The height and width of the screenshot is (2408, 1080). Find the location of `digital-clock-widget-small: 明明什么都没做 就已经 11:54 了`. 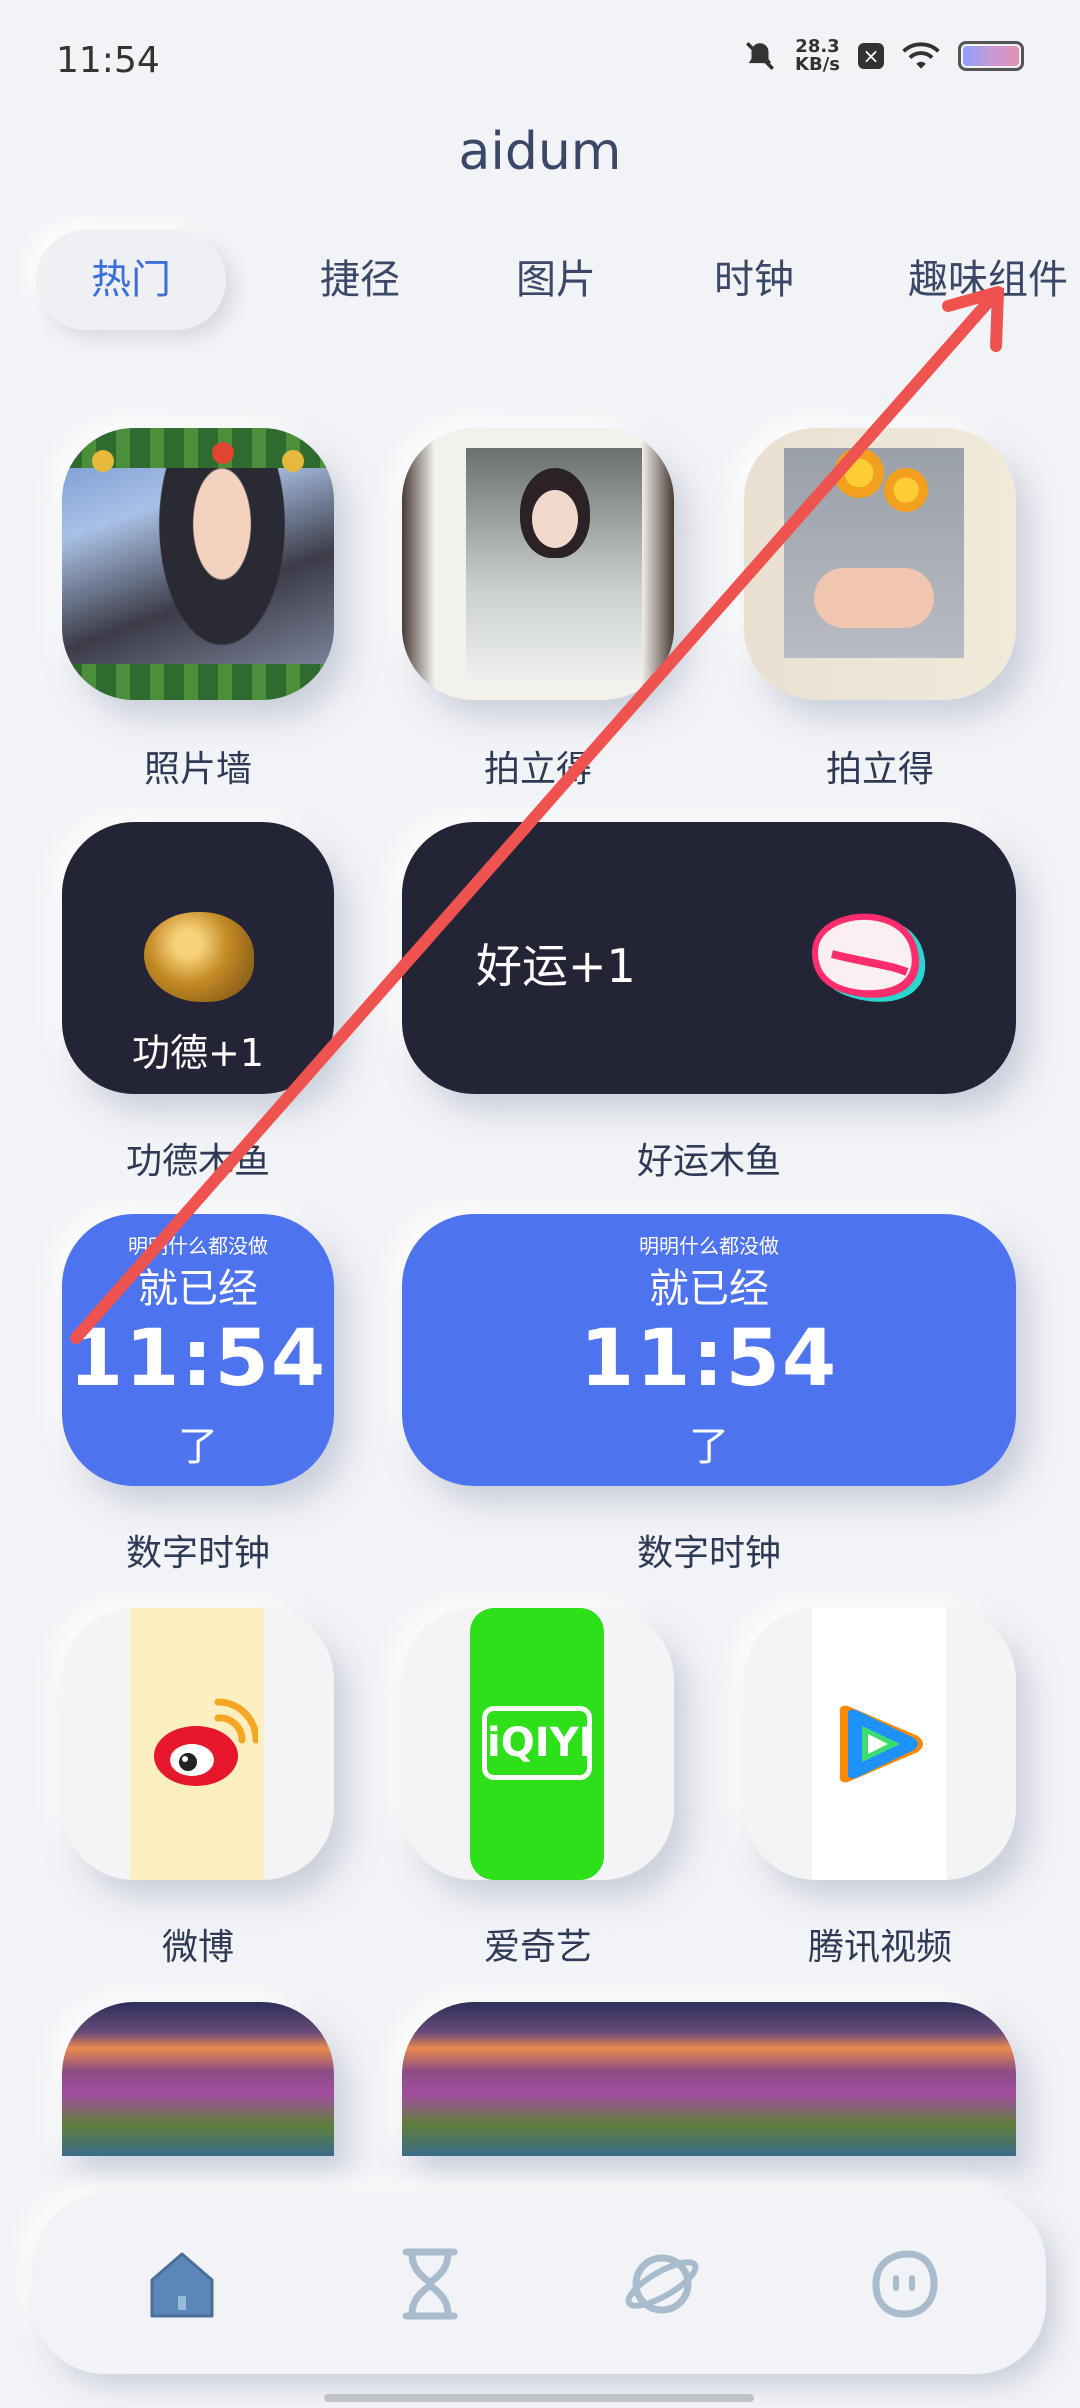

digital-clock-widget-small: 明明什么都没做 就已经 11:54 了 is located at coordinates (198, 1350).